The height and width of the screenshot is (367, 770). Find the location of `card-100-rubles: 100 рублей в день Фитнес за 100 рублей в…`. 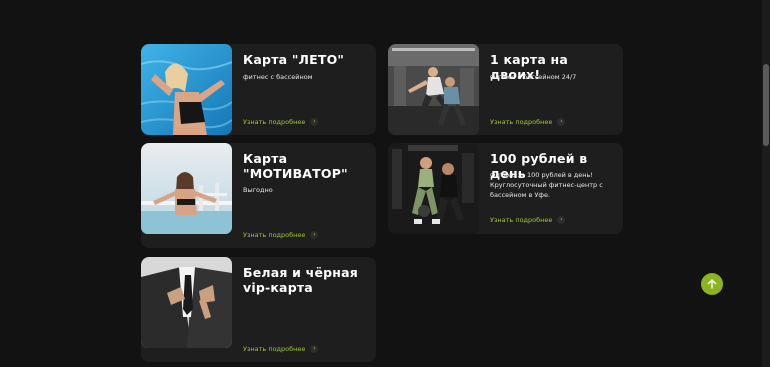

card-100-rubles: 100 рублей в день Фитнес за 100 рублей в… is located at coordinates (505, 188).